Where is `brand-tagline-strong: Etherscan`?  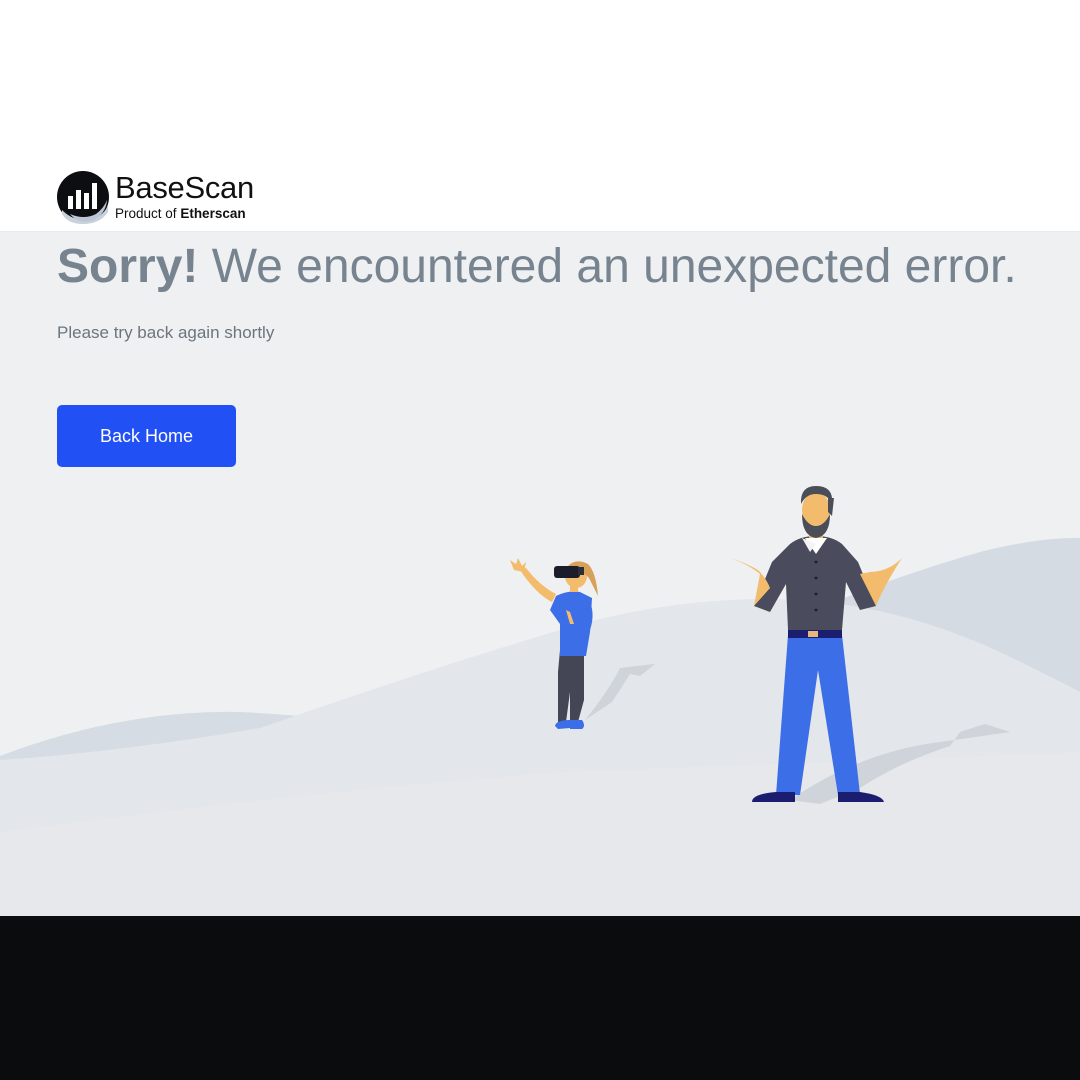 brand-tagline-strong: Etherscan is located at coordinates (213, 213).